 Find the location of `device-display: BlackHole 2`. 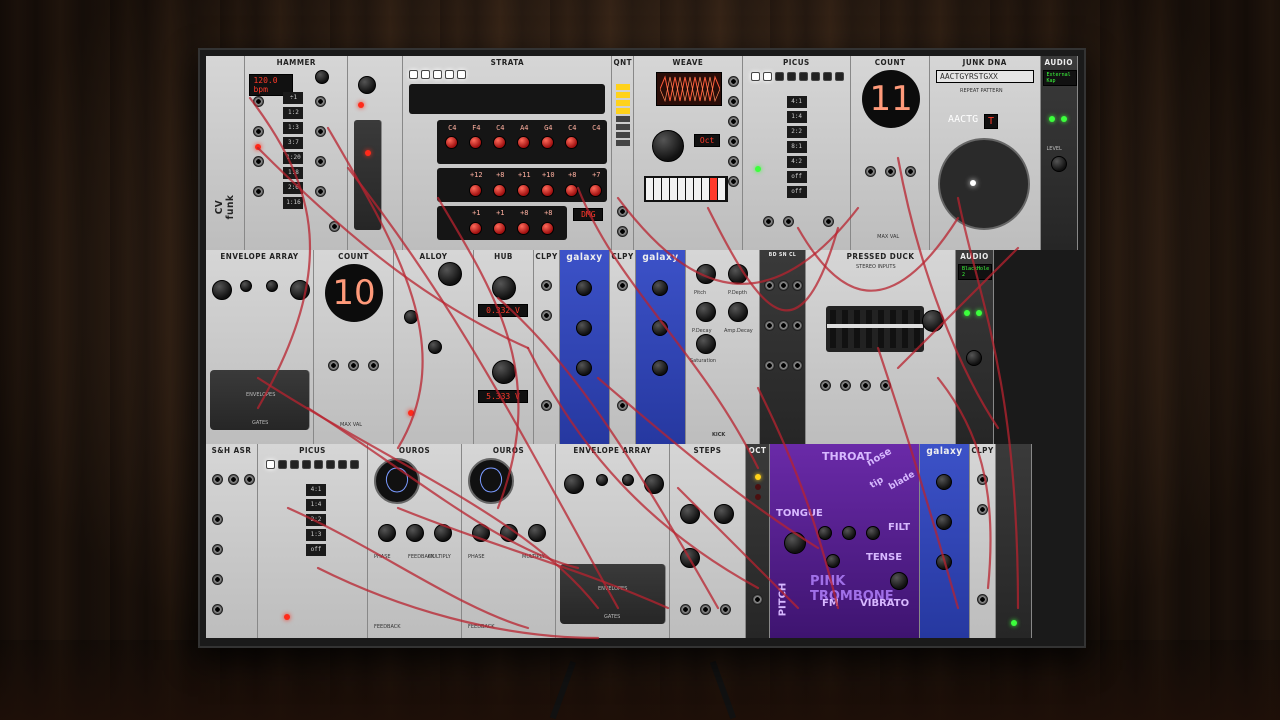

device-display: BlackHole 2 is located at coordinates (975, 272).